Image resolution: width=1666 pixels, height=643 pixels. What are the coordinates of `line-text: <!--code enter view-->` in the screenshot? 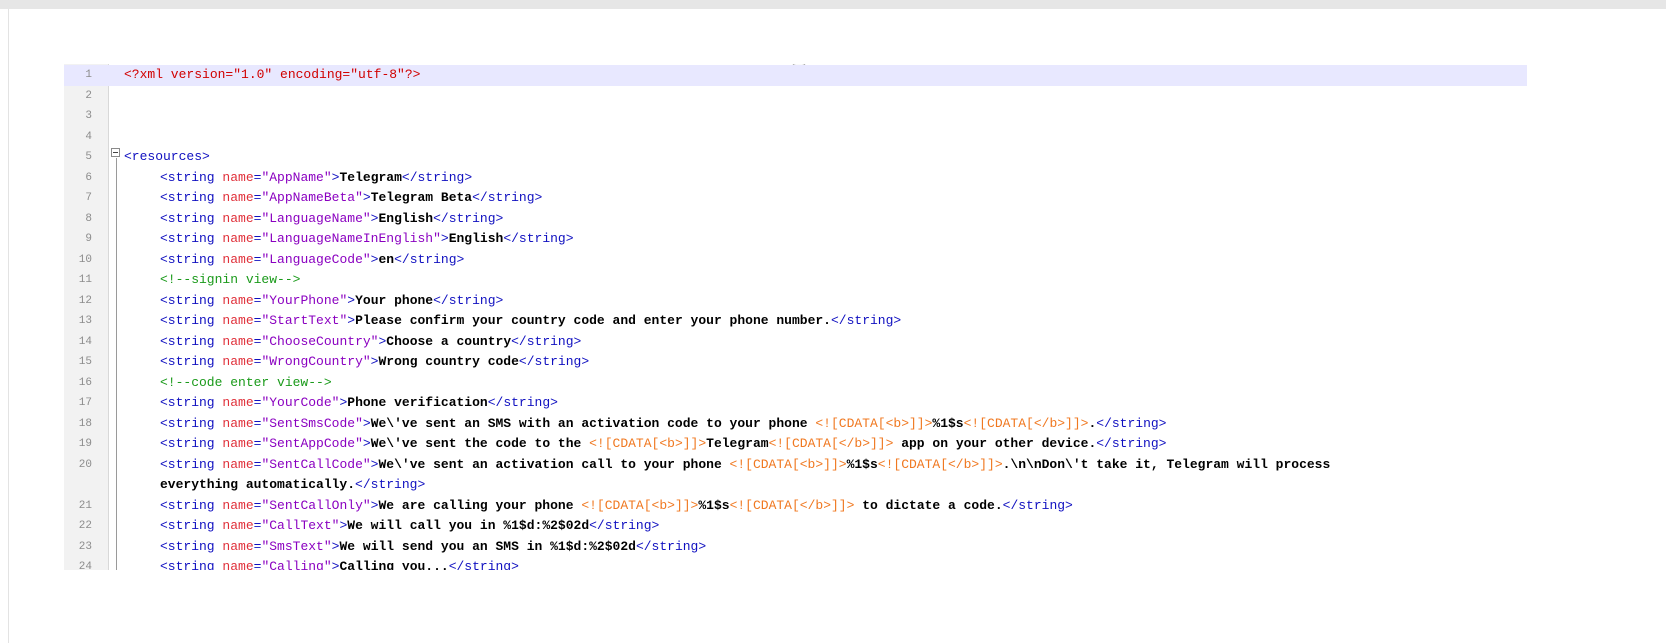 It's located at (246, 383).